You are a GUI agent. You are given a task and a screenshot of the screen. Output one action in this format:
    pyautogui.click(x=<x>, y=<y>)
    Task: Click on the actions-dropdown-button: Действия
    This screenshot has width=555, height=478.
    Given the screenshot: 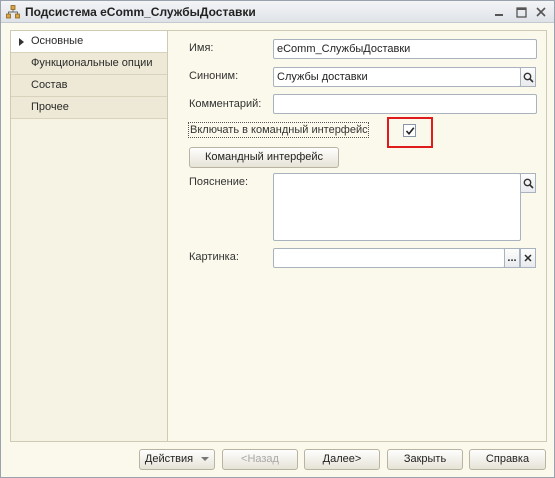 What is the action you would take?
    pyautogui.click(x=177, y=459)
    